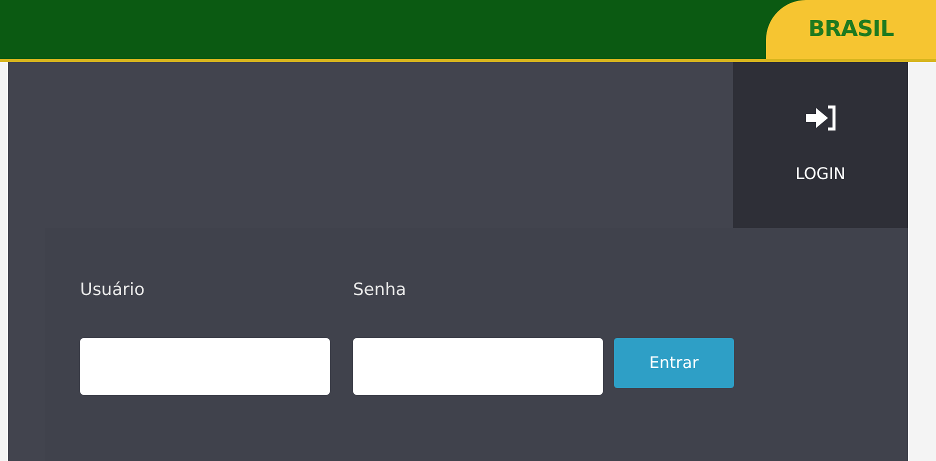 This screenshot has width=936, height=461. I want to click on field-label: Senha, so click(380, 290).